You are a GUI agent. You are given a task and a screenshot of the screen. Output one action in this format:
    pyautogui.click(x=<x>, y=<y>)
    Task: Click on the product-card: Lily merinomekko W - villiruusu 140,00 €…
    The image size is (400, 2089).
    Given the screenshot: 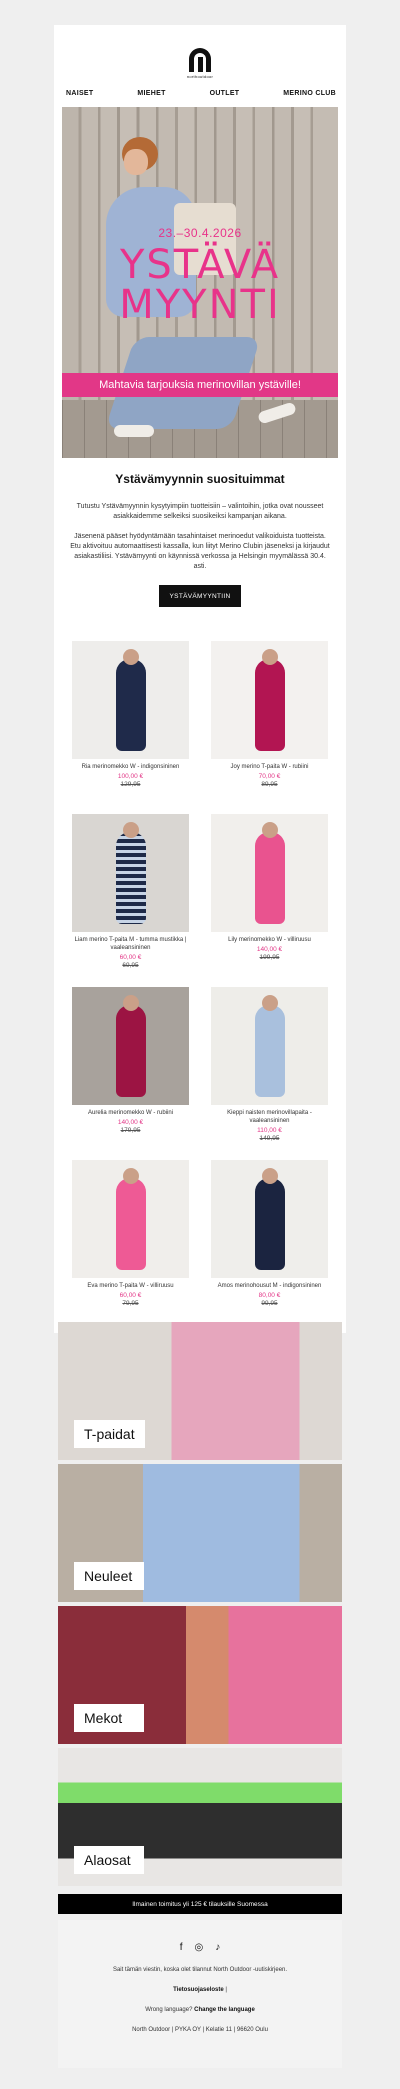 What is the action you would take?
    pyautogui.click(x=269, y=900)
    